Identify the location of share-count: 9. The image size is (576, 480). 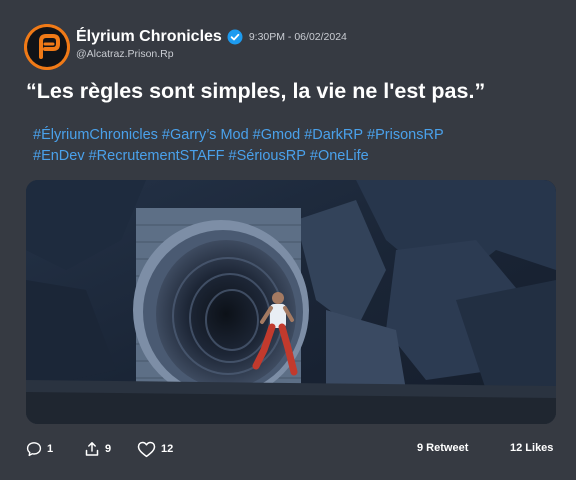
(108, 449).